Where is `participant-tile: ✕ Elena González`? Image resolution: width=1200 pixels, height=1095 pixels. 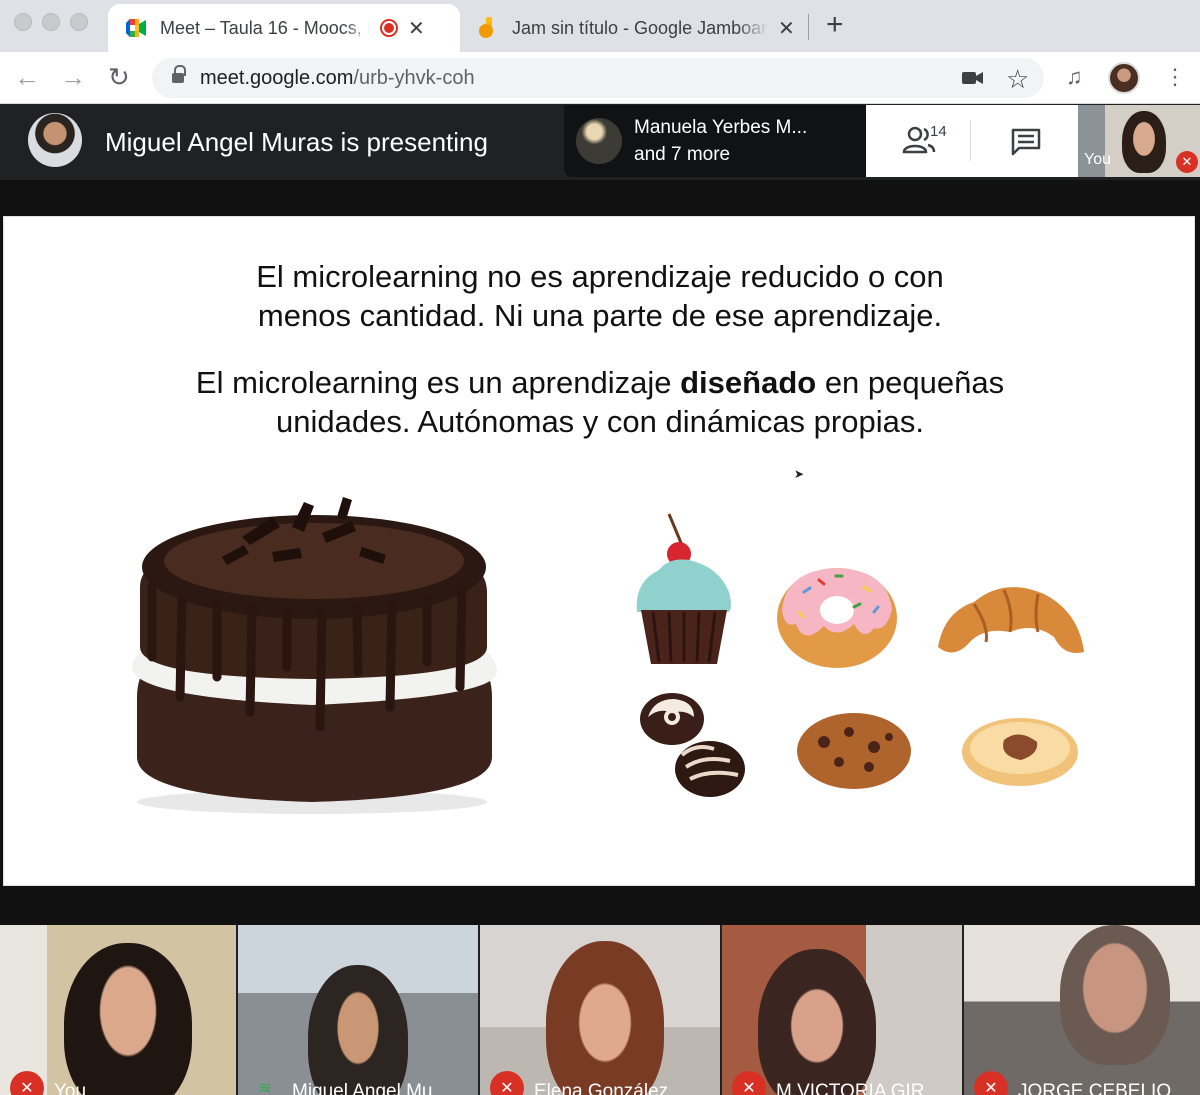
participant-tile: ✕ Elena González is located at coordinates (600, 1010).